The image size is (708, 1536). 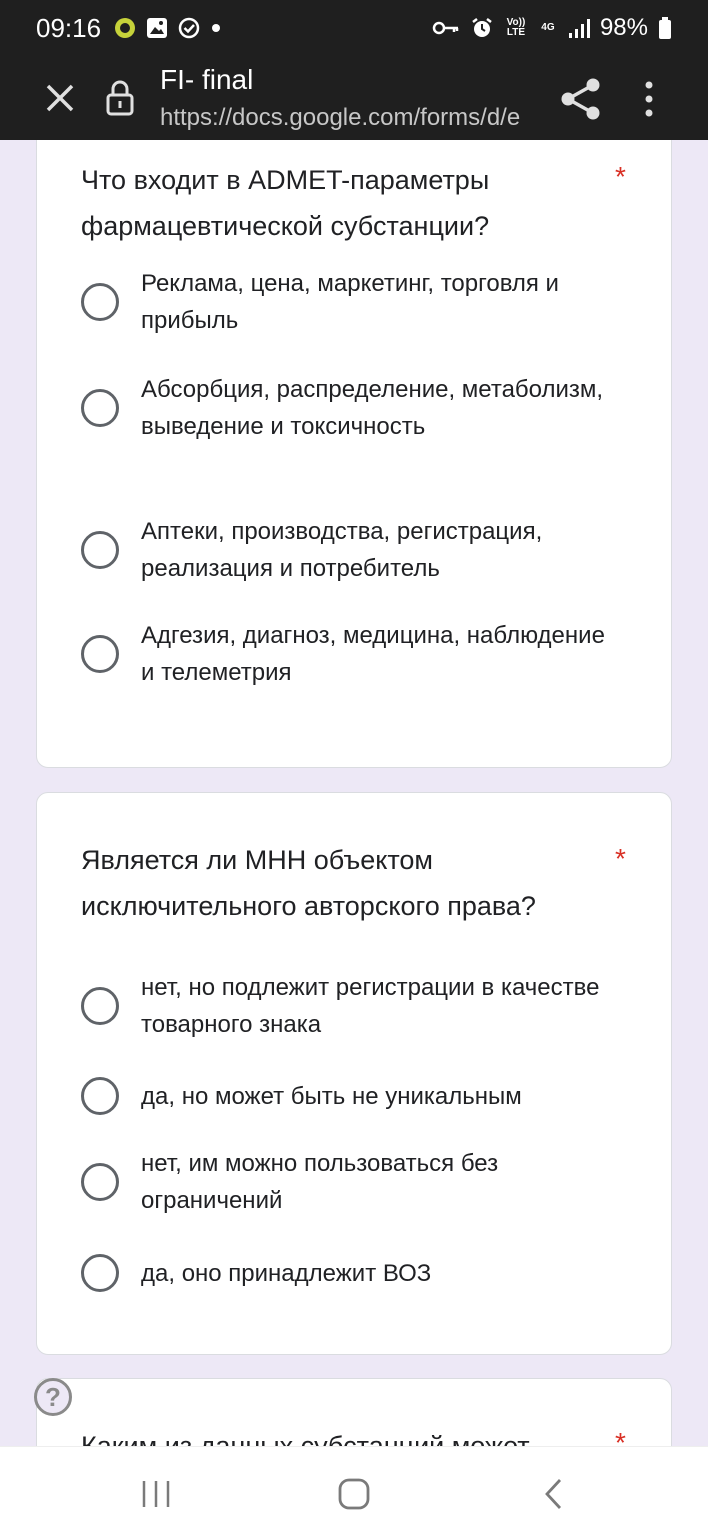 What do you see at coordinates (623, 27) in the screenshot?
I see `battery-percent: 98%` at bounding box center [623, 27].